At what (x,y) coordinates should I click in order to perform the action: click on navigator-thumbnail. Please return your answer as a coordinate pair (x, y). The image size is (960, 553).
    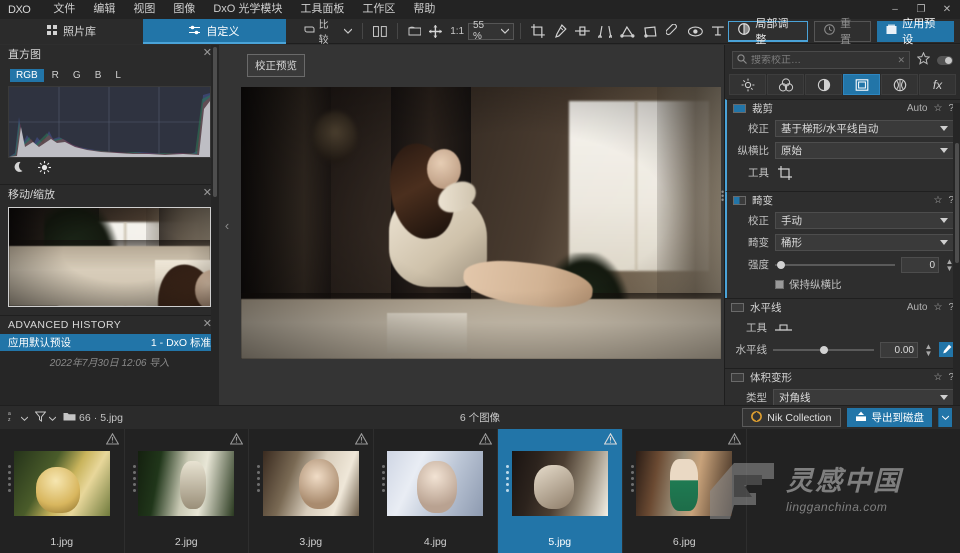
    Looking at the image, I should click on (109, 257).